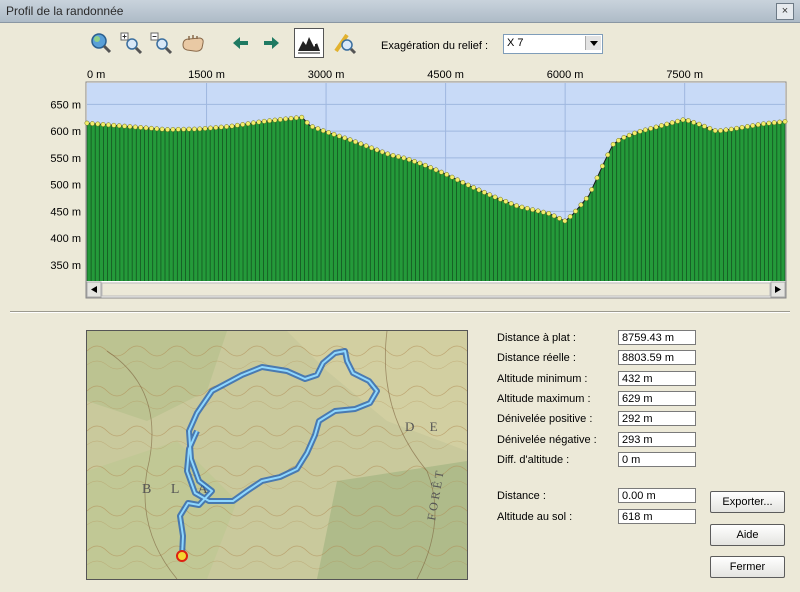 The image size is (800, 592). Describe the element at coordinates (65, 212) in the screenshot. I see `y-tick-label: 450 m` at that location.